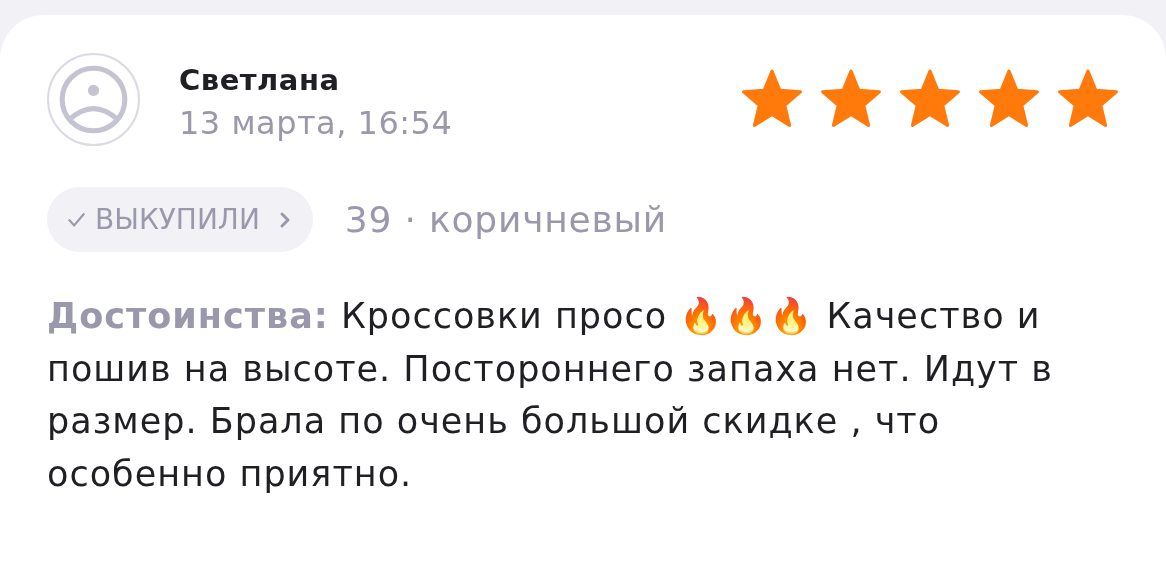 This screenshot has width=1166, height=572. What do you see at coordinates (505, 219) in the screenshot?
I see `product-variant: 39 · коричневый` at bounding box center [505, 219].